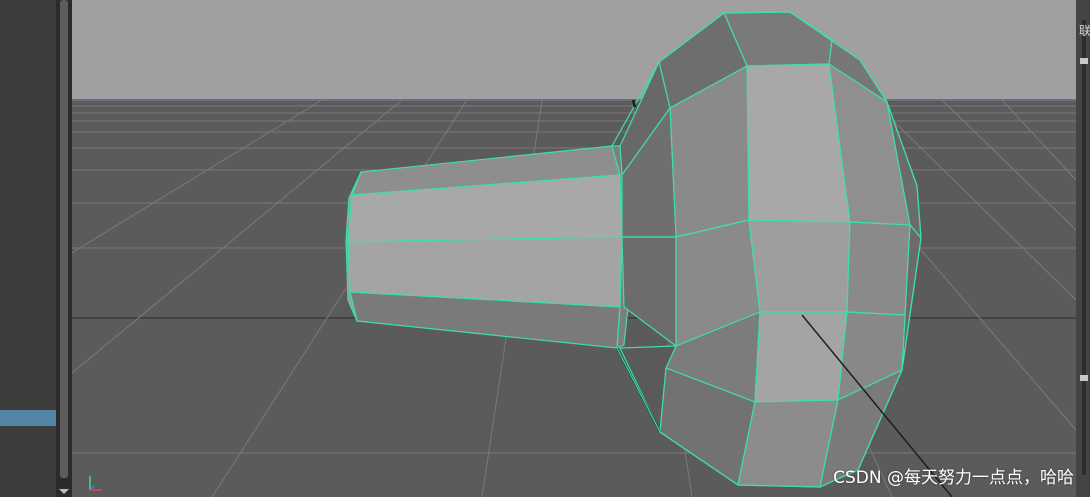 This screenshot has width=1090, height=497. I want to click on left-panel, so click(28, 248).